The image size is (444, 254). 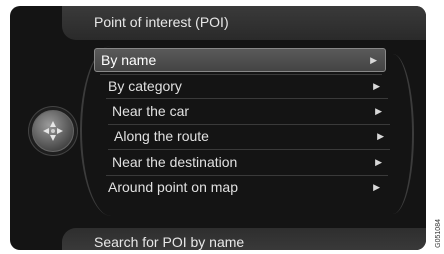 I want to click on menu-item-by-category: By category ▶, so click(x=248, y=86).